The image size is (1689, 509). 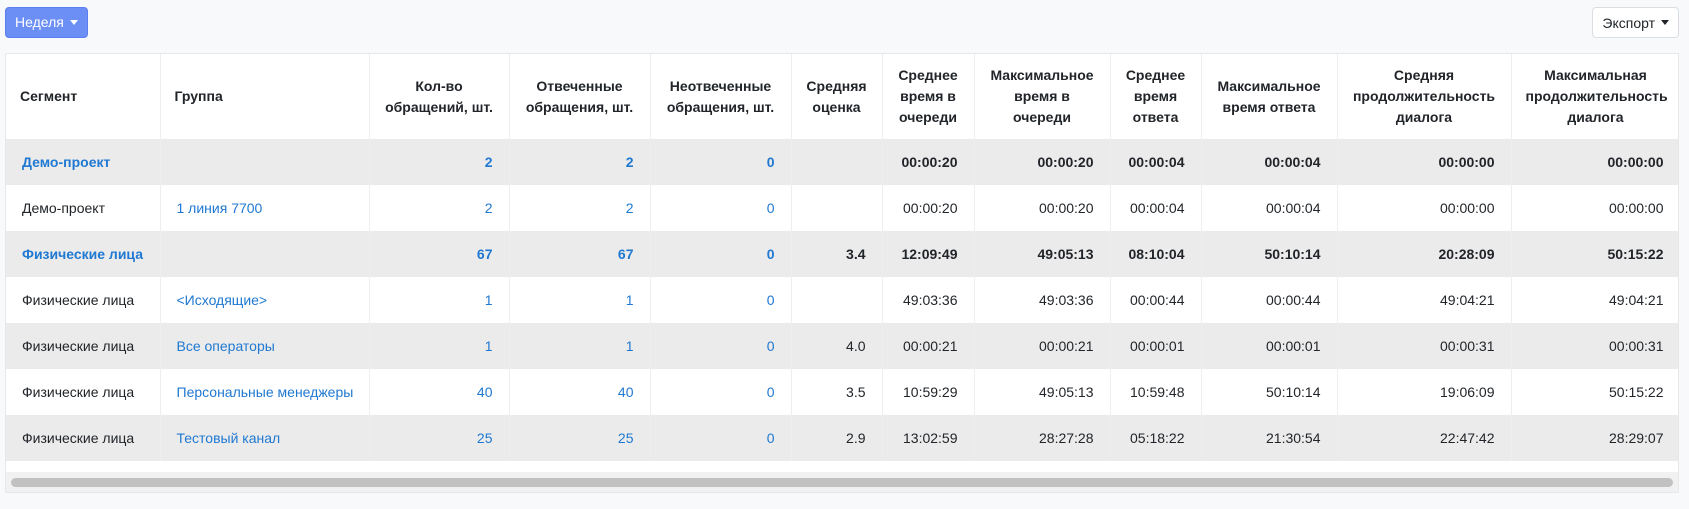 I want to click on max-queue-cell: 28:27:28, so click(x=1042, y=438).